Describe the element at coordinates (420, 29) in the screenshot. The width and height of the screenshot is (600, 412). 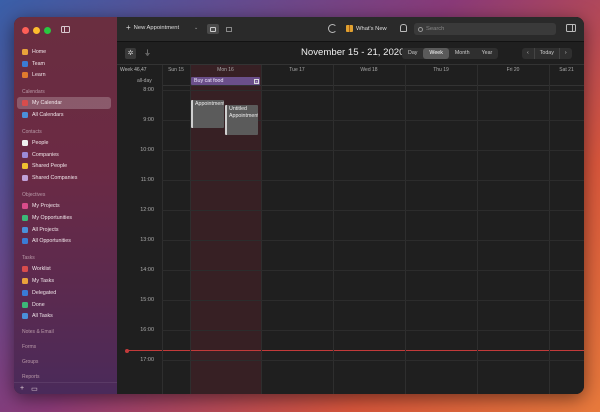
I see `search-icon` at that location.